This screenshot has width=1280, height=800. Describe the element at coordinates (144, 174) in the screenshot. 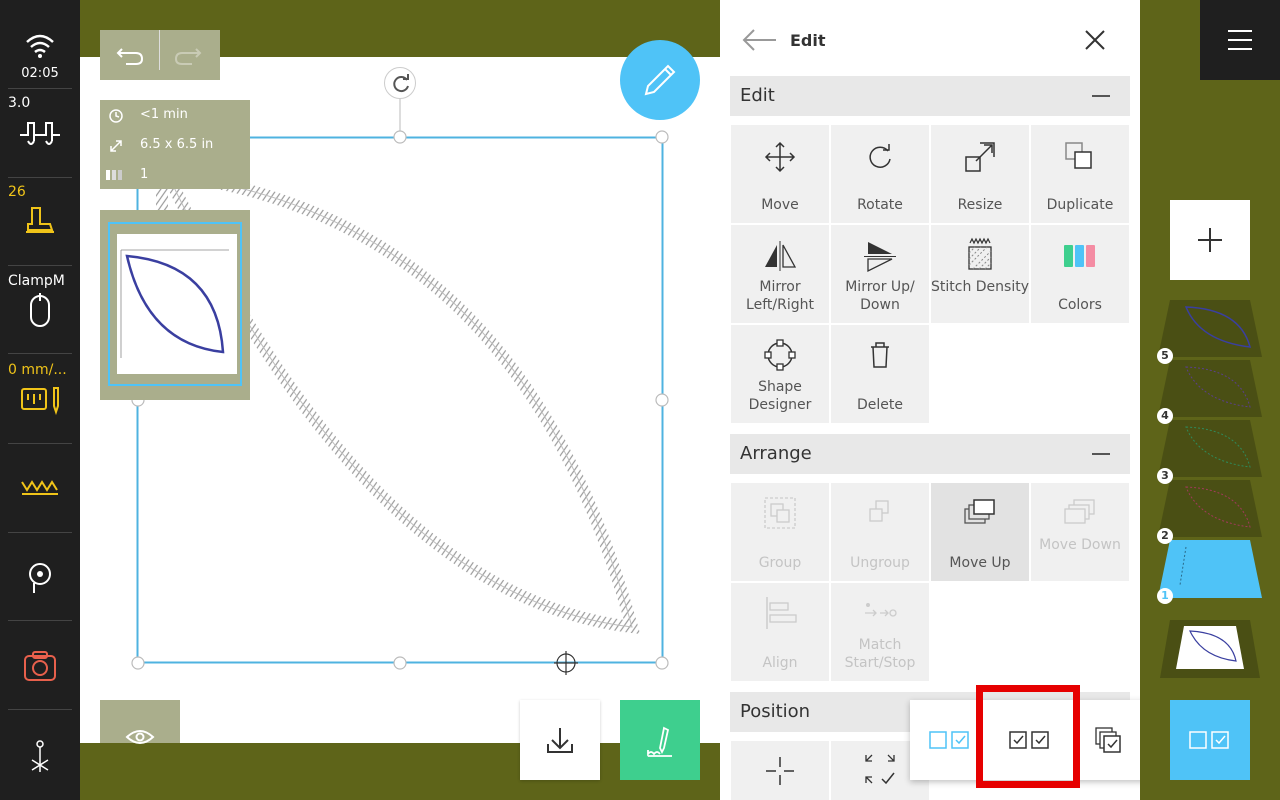

I see `color-count: 1` at that location.